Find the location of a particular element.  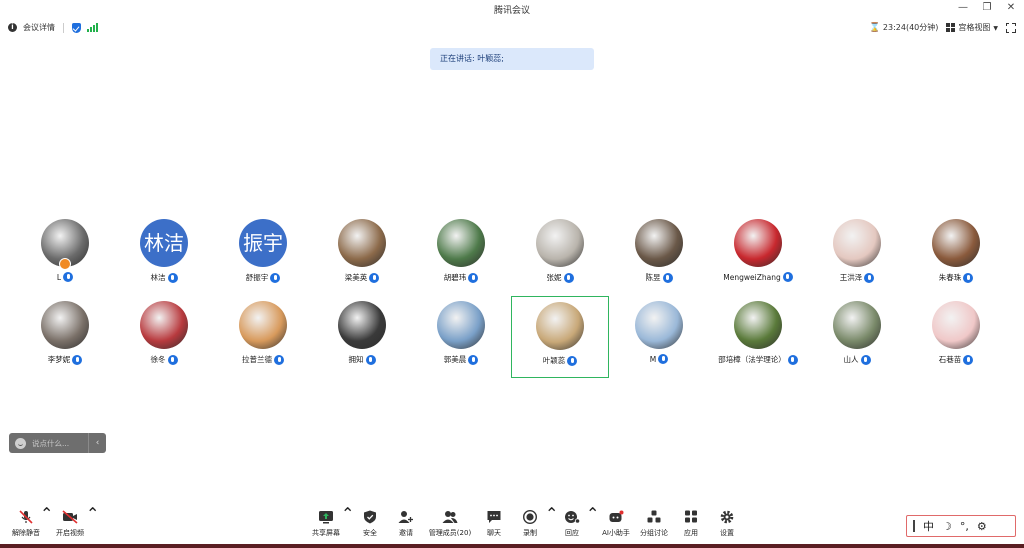

meeting-info-group: i 会议详情 is located at coordinates (53, 27).